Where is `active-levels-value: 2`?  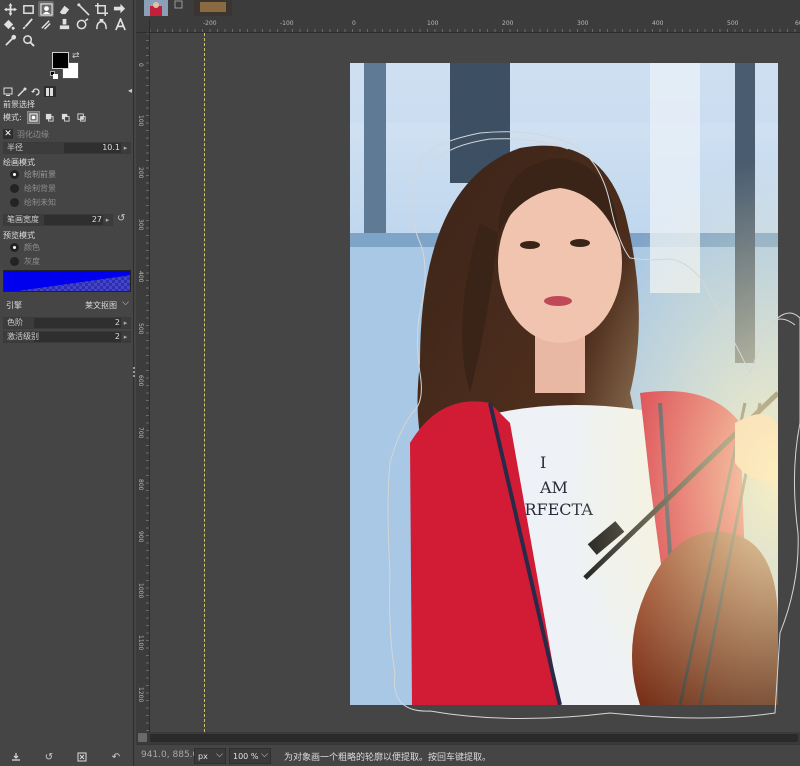 active-levels-value: 2 is located at coordinates (117, 337).